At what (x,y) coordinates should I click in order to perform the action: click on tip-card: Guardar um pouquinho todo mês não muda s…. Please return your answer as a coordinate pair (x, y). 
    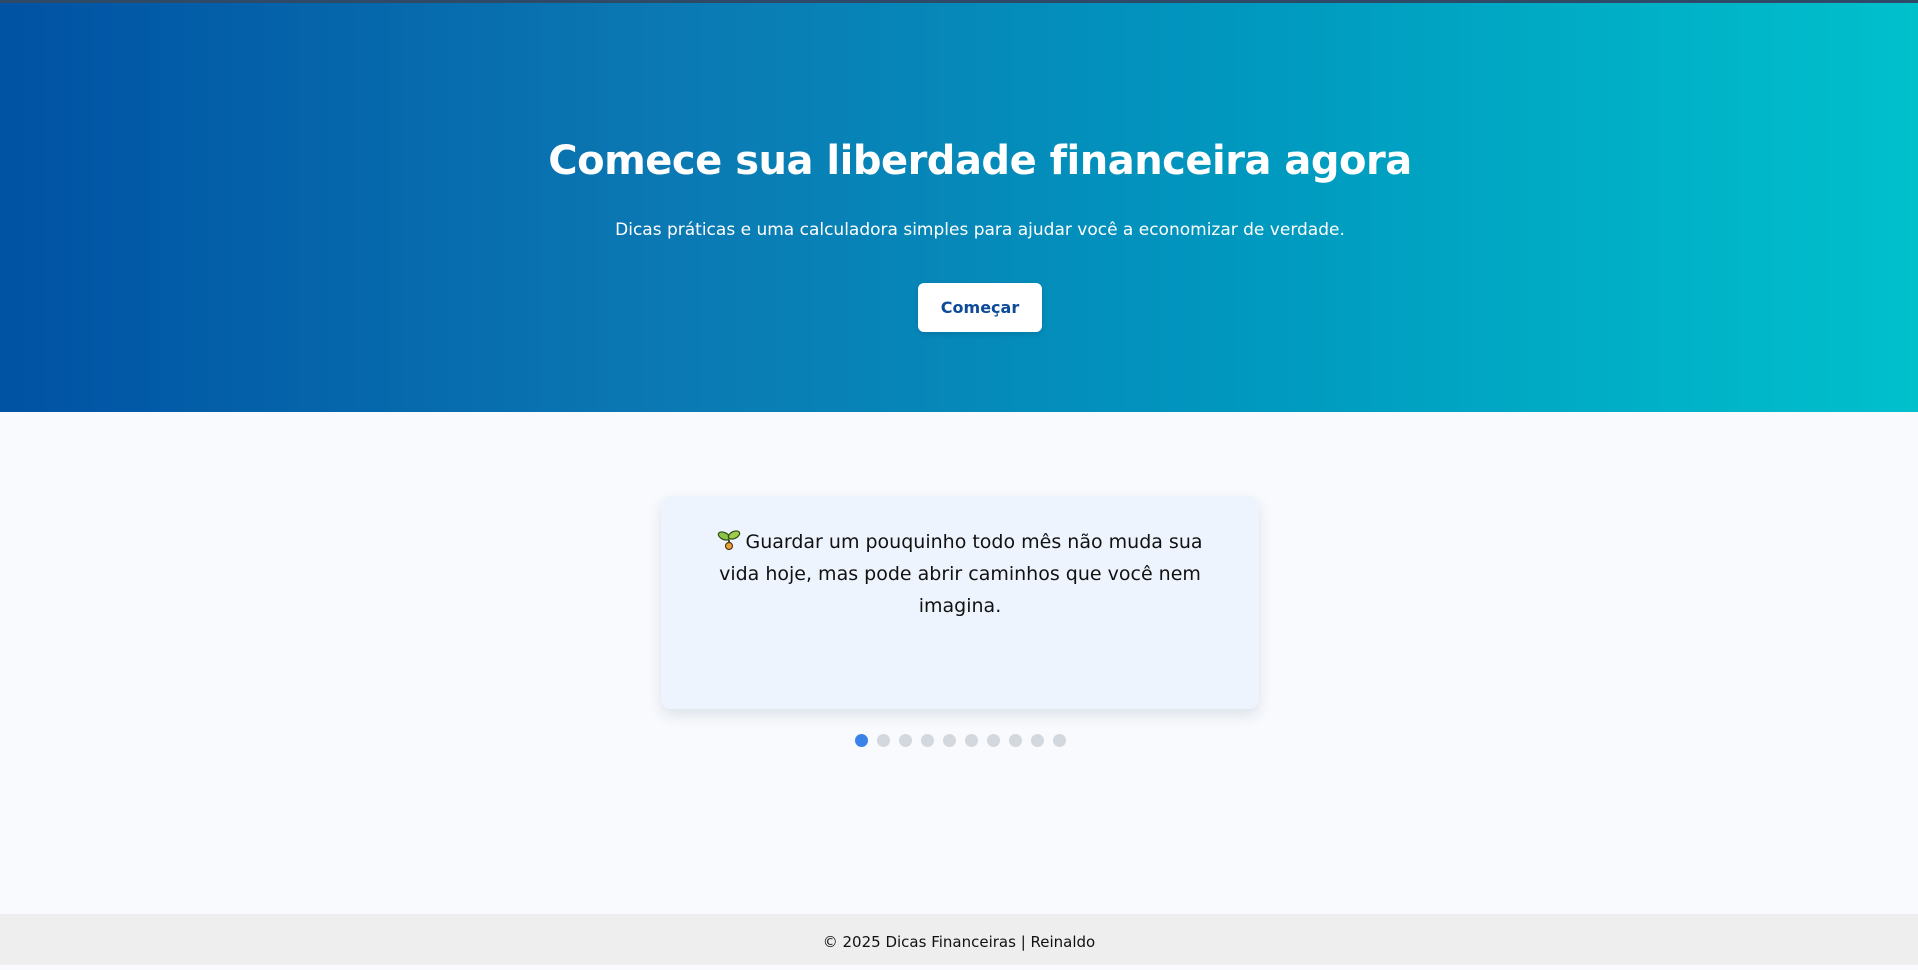
    Looking at the image, I should click on (960, 602).